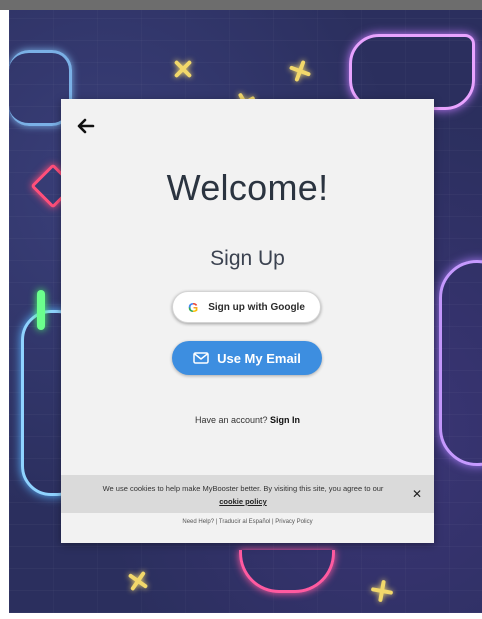 Image resolution: width=482 pixels, height=619 pixels. What do you see at coordinates (198, 522) in the screenshot?
I see `need-help-link: Need Help?` at bounding box center [198, 522].